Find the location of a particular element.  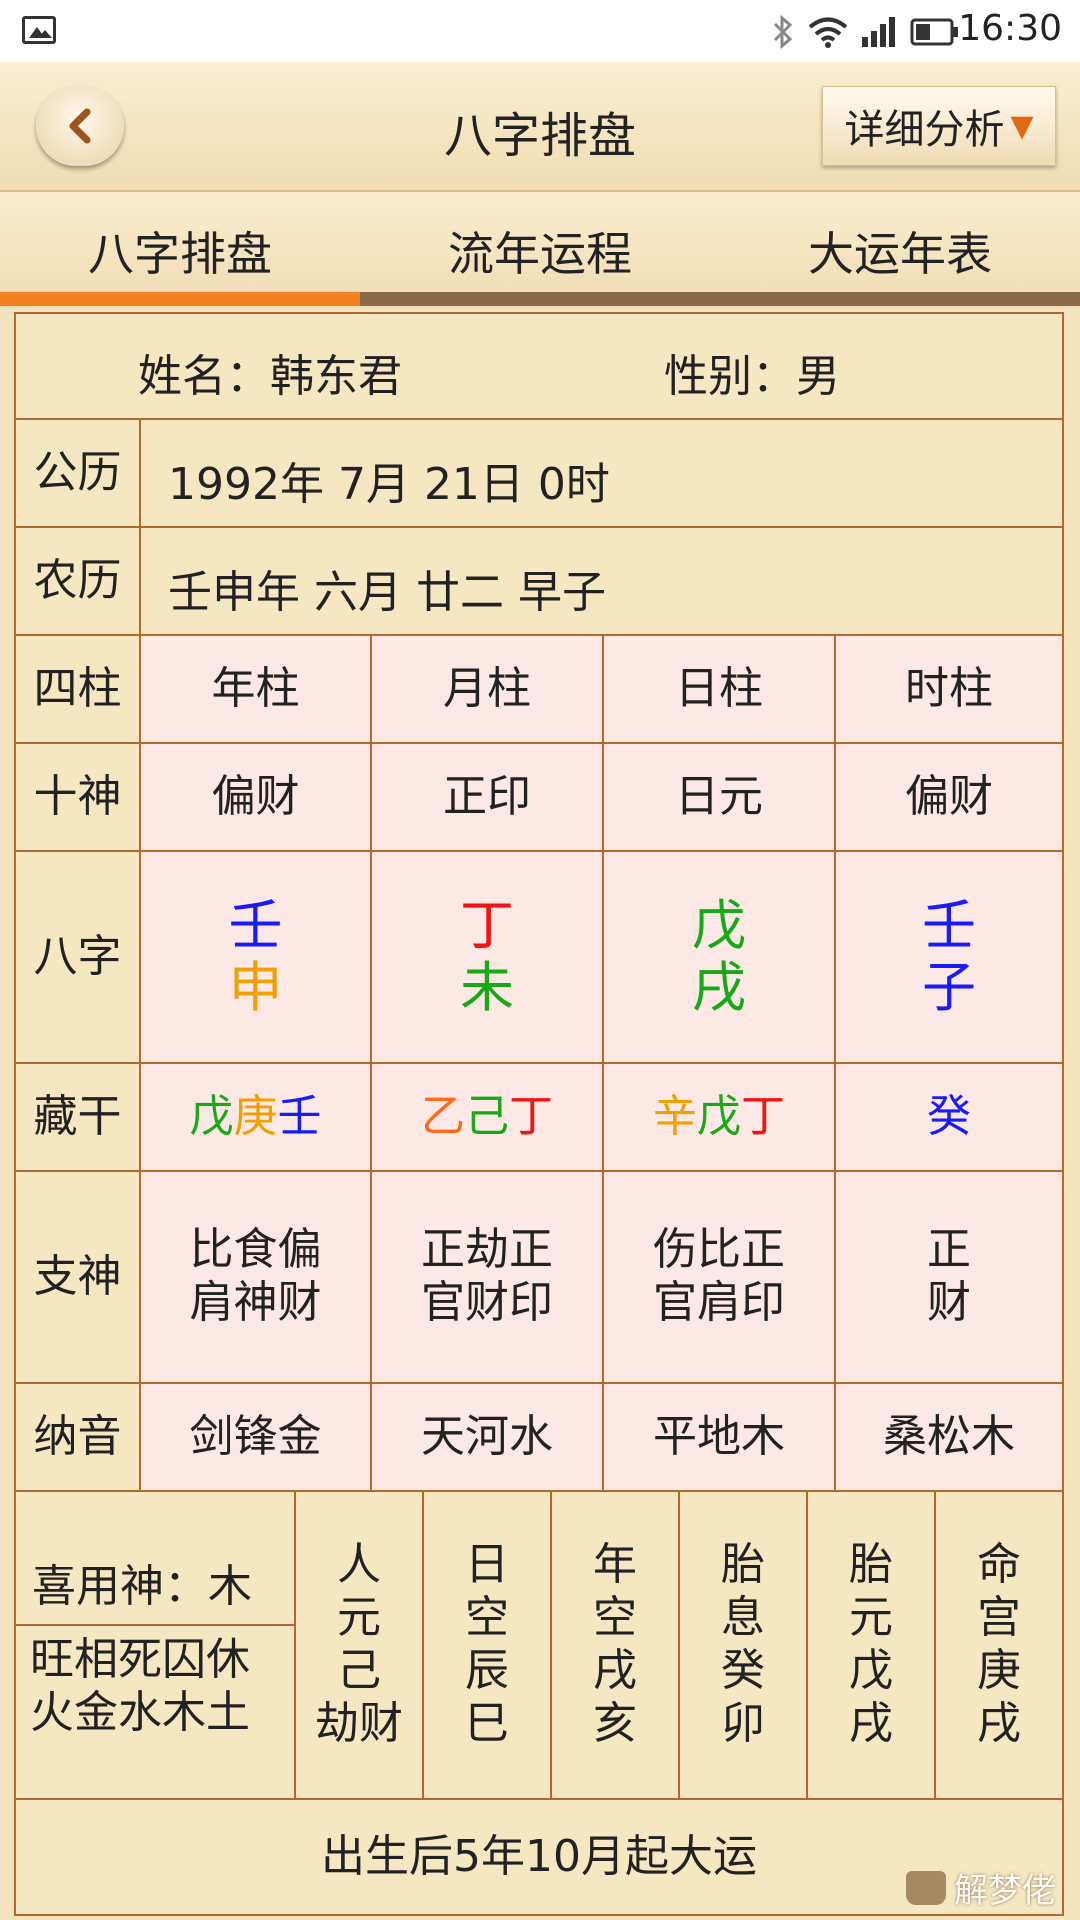

name-text: 姓名：韩东君 is located at coordinates (270, 376).